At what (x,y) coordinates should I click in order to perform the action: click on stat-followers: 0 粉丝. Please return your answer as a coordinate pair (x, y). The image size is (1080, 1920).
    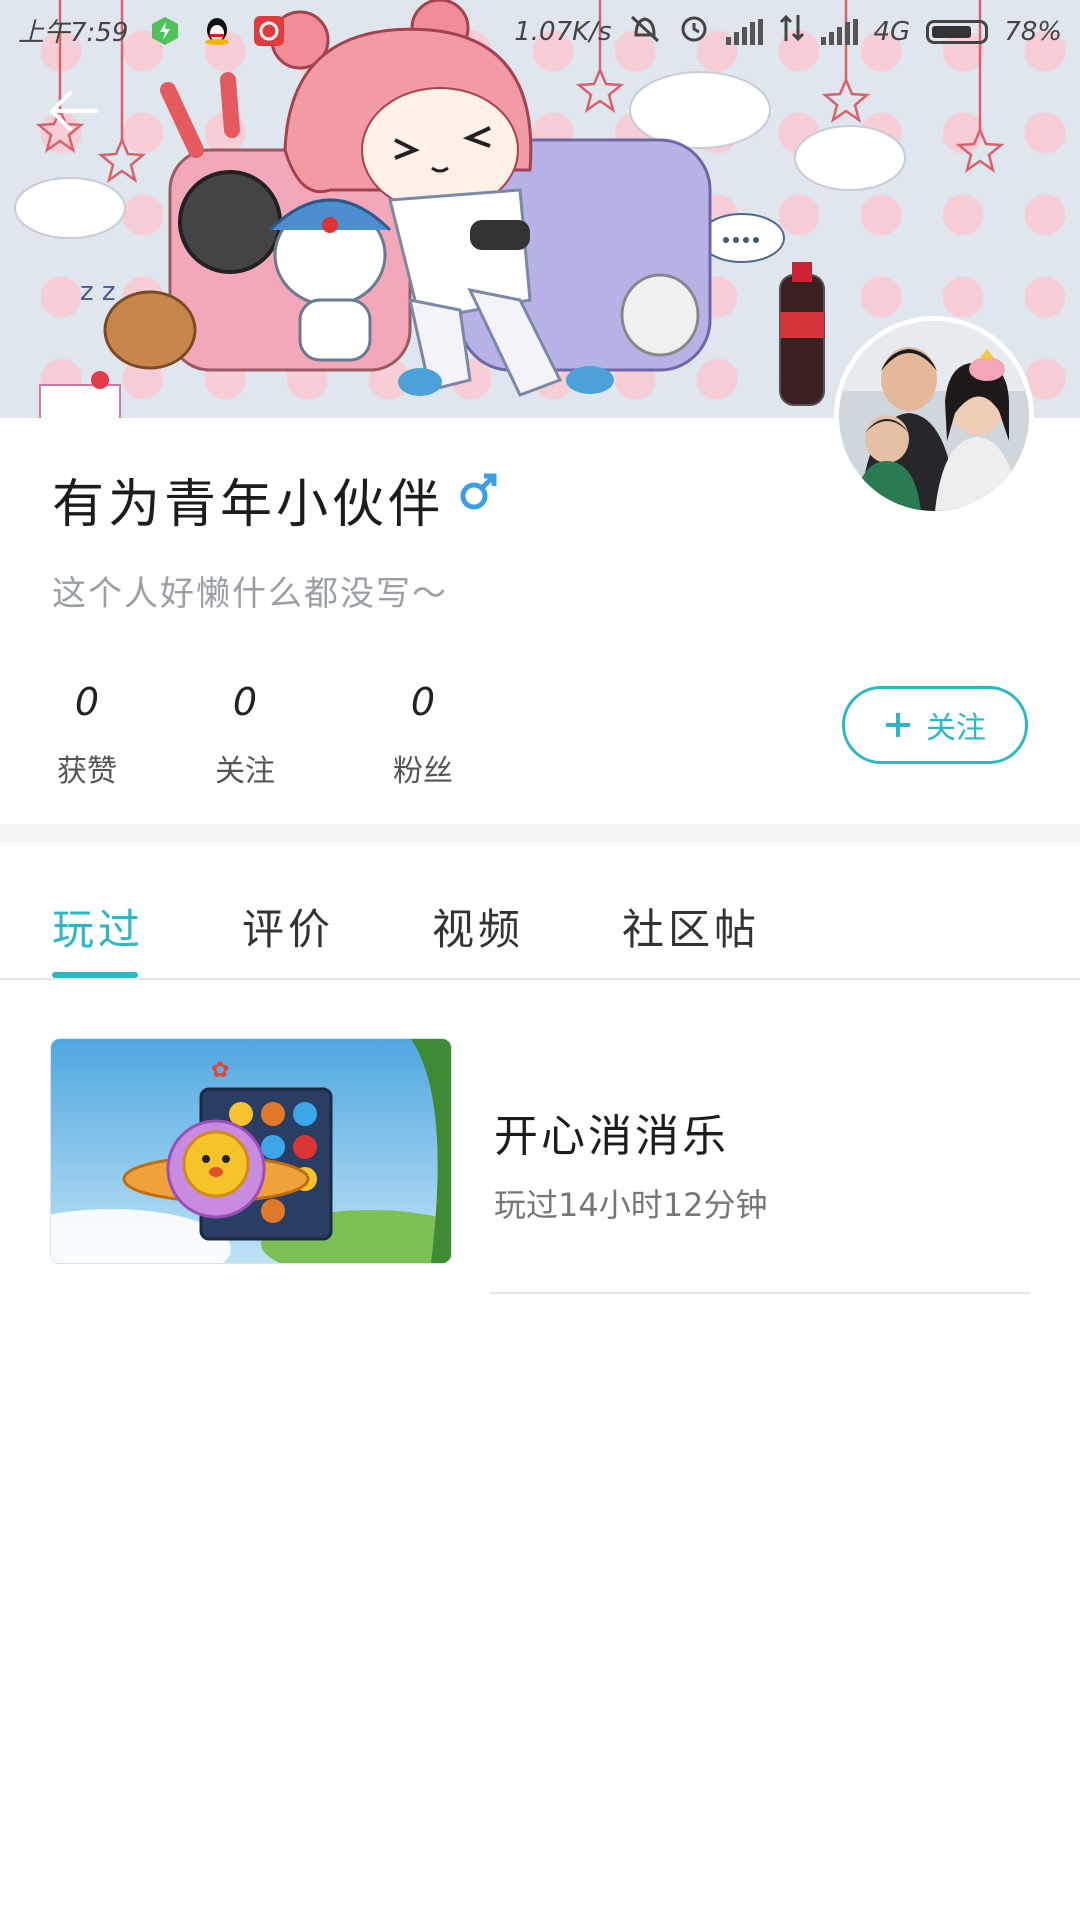
    Looking at the image, I should click on (423, 735).